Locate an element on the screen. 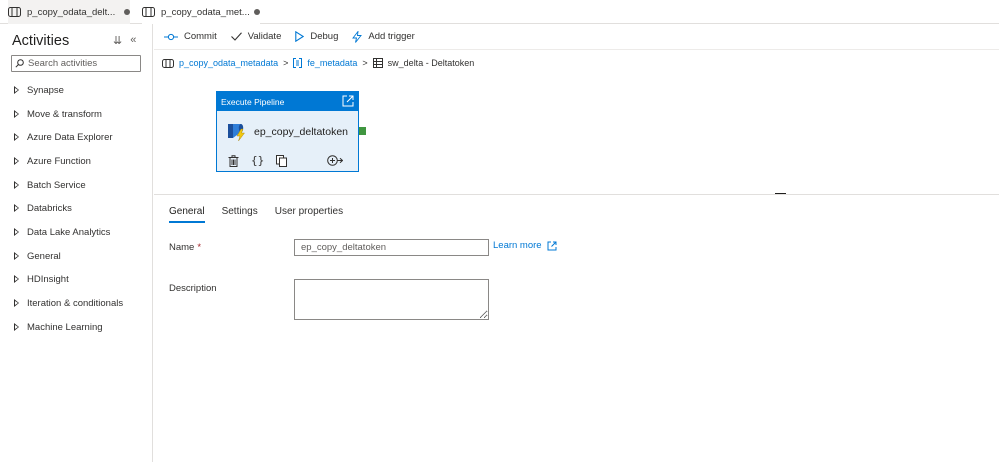  play-icon is located at coordinates (300, 36).